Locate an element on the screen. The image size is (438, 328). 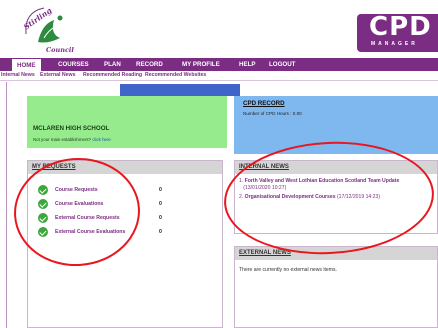
left-divider is located at coordinates (6, 205).